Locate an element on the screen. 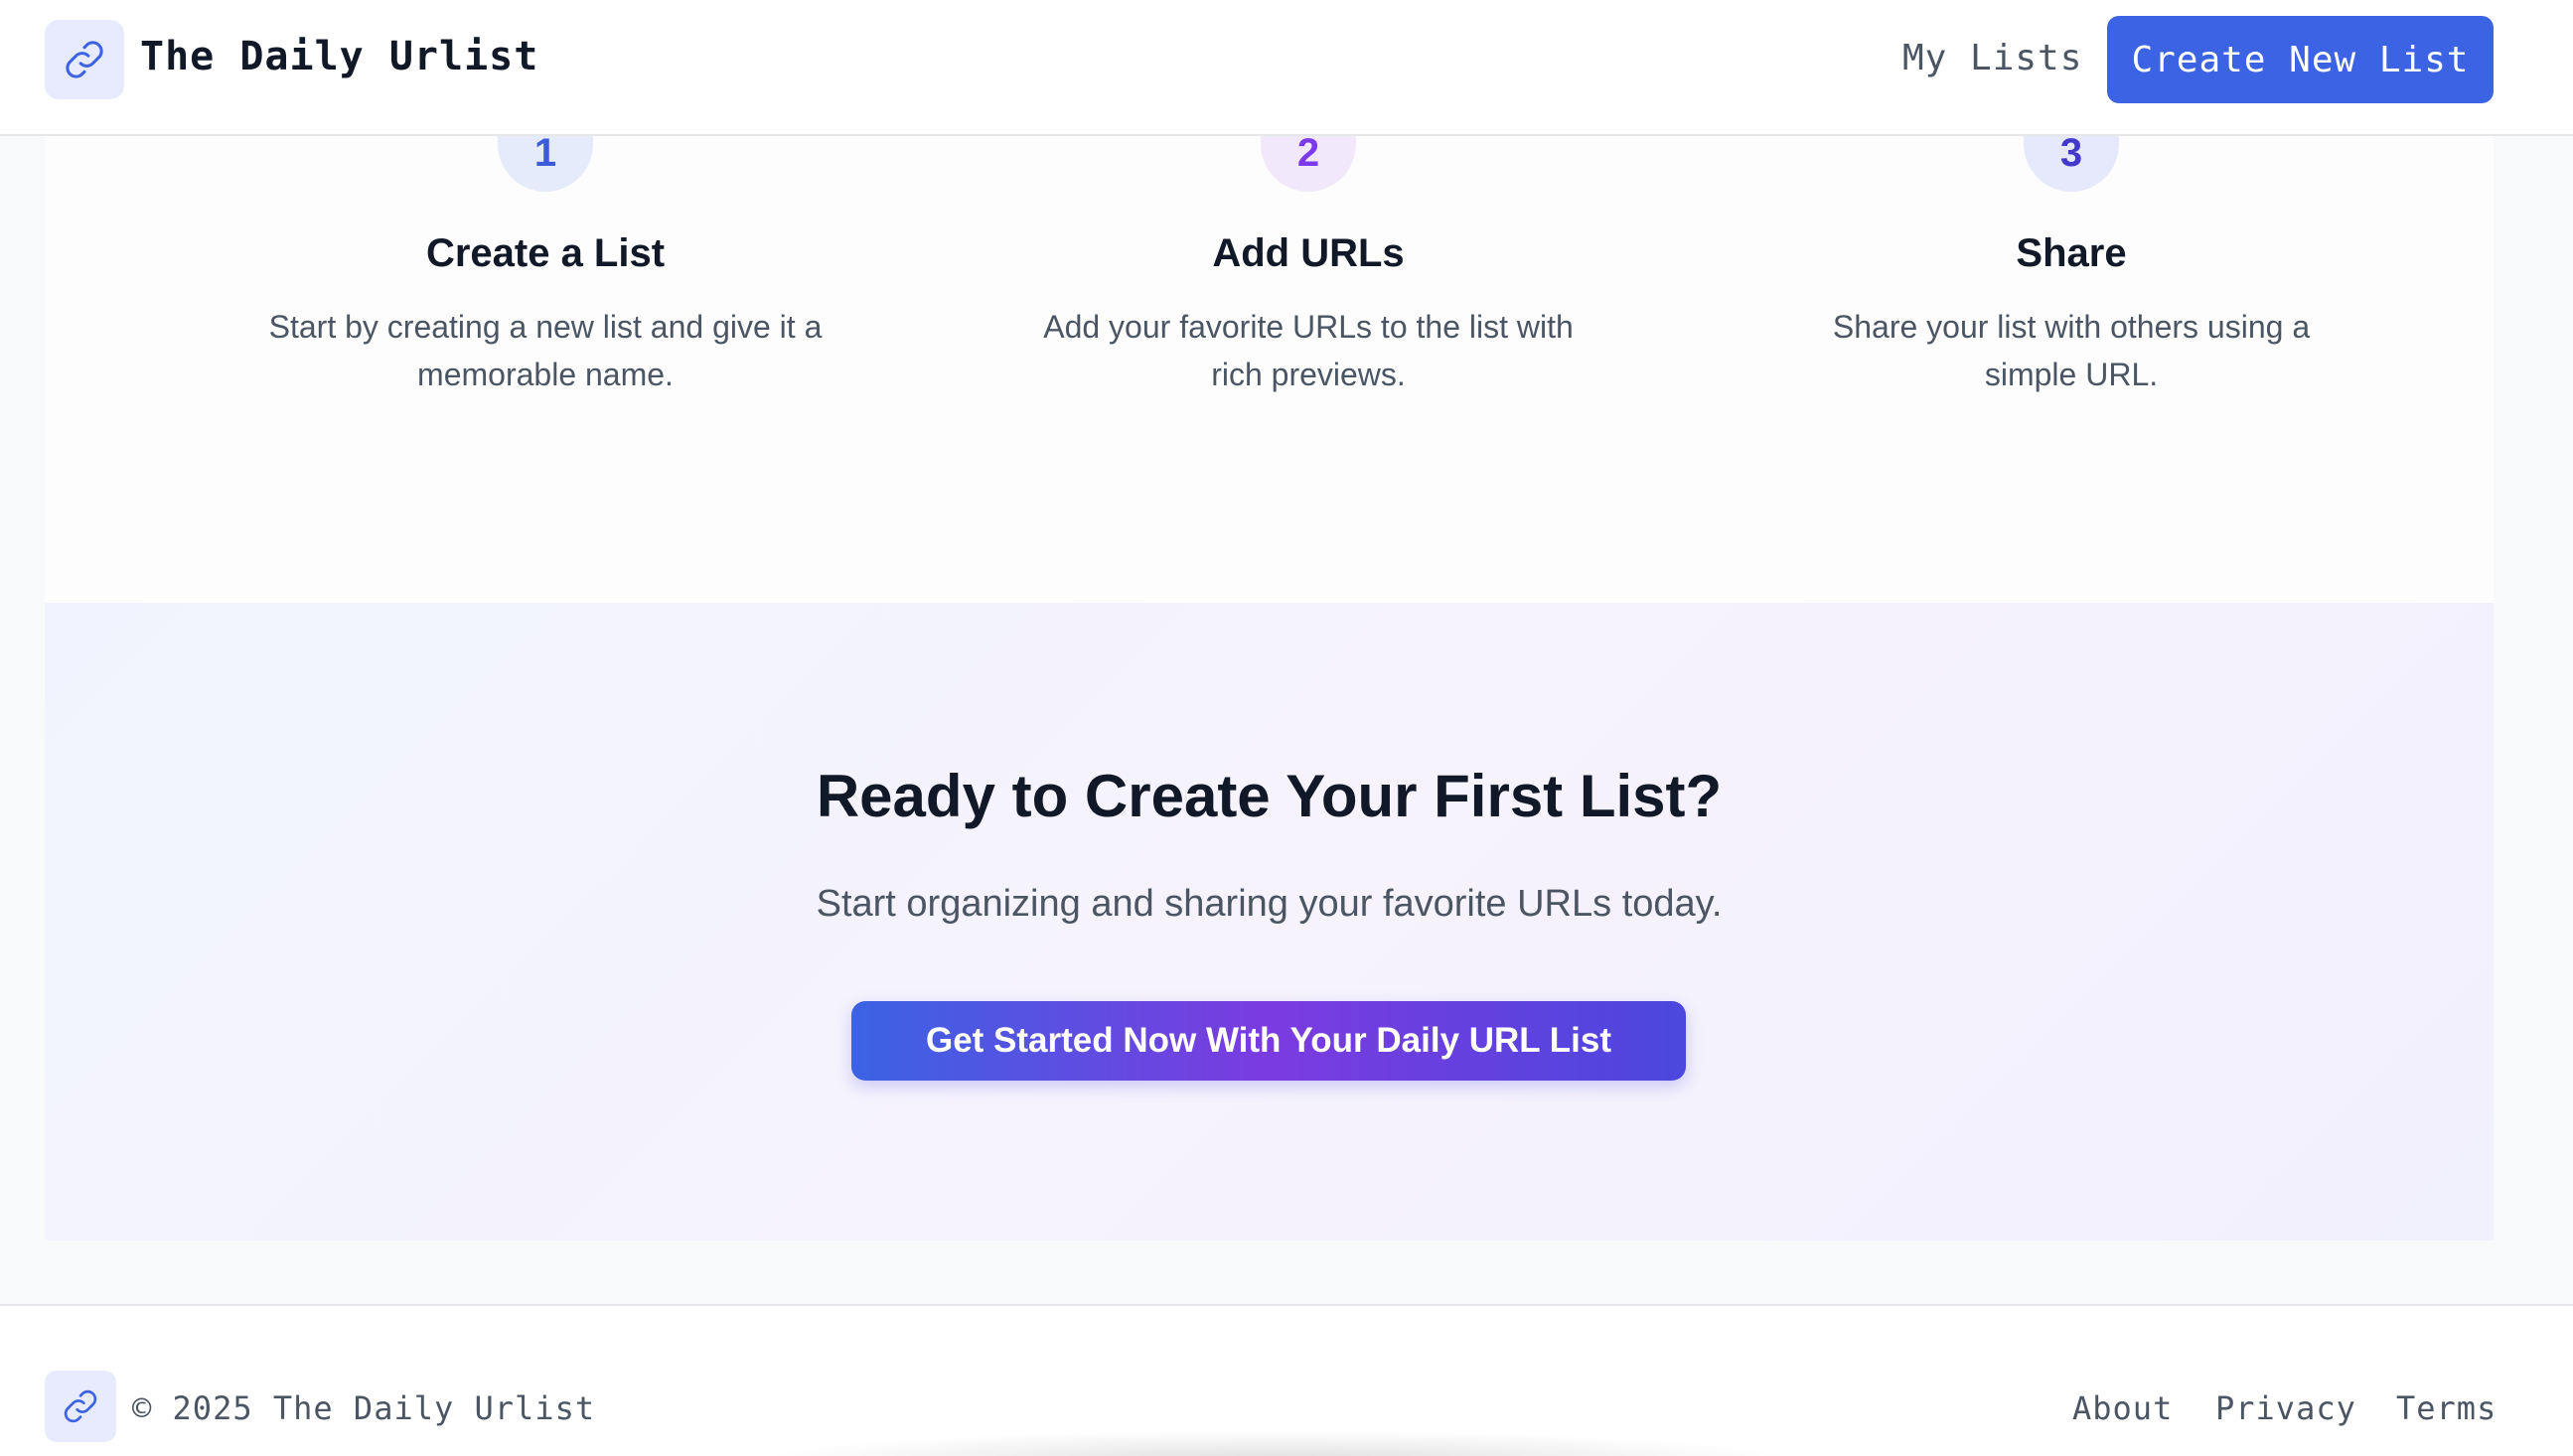 The width and height of the screenshot is (2573, 1456). create-new-list-button: Create New List is located at coordinates (2300, 59).